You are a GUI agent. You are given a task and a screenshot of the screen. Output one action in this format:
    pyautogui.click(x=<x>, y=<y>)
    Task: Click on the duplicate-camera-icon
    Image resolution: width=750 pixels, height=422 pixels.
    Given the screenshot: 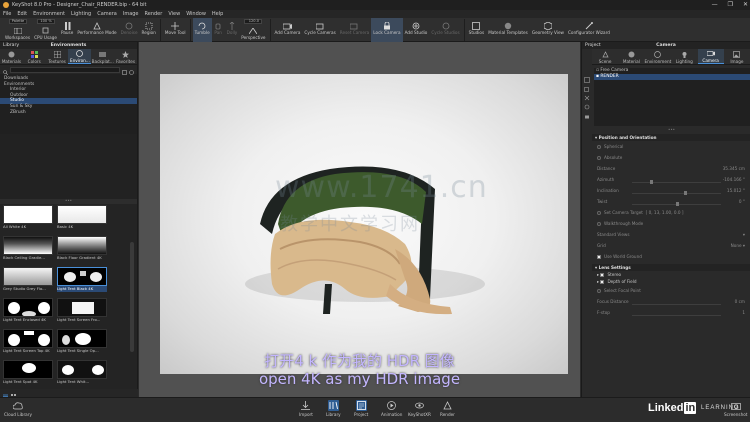 What is the action you would take?
    pyautogui.click(x=587, y=84)
    